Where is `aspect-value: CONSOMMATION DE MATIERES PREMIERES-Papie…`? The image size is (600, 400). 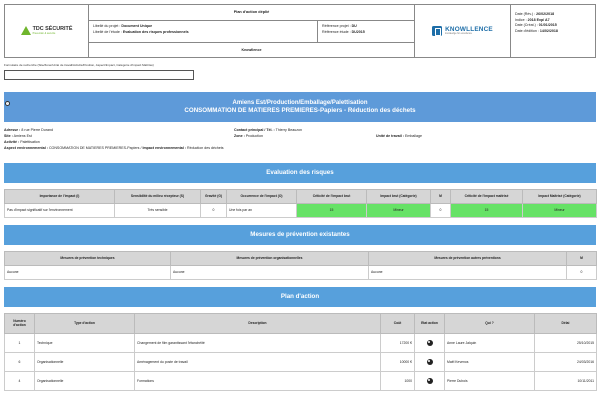
aspect-value: CONSOMMATION DE MATIERES PREMIERES-Papie… is located at coordinates (94, 148).